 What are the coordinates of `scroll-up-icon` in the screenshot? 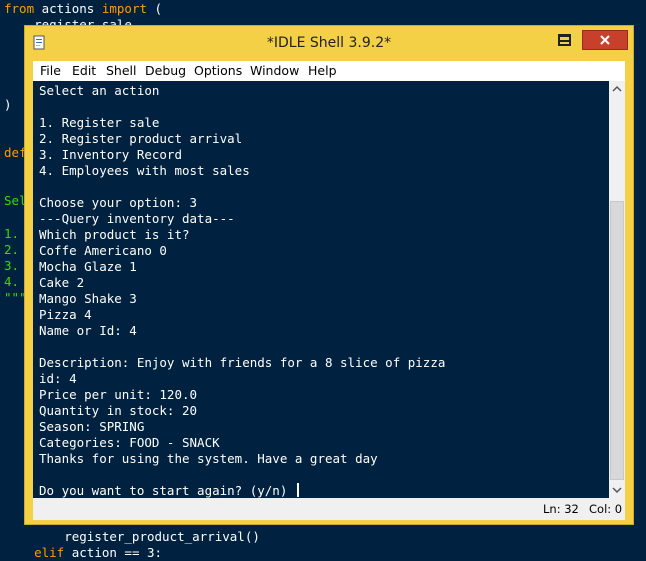 It's located at (617, 88).